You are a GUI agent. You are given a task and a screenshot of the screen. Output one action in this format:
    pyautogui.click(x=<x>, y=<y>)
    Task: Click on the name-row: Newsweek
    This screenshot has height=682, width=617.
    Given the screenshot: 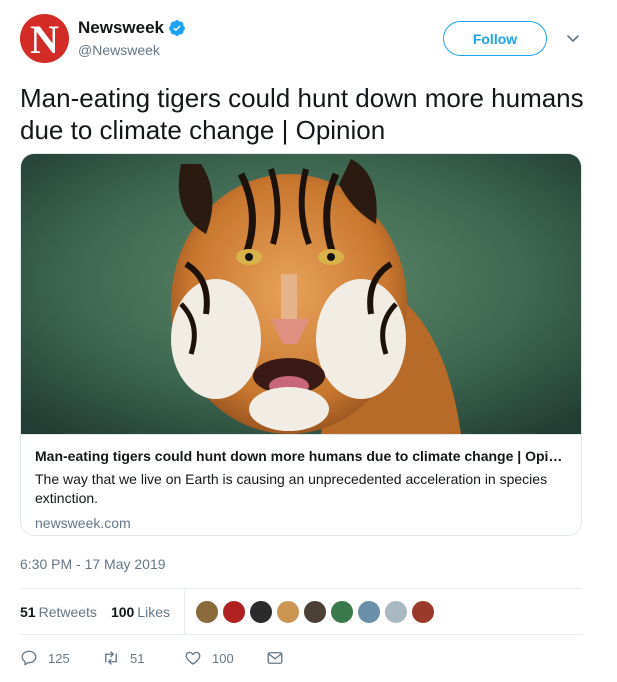 What is the action you would take?
    pyautogui.click(x=132, y=28)
    